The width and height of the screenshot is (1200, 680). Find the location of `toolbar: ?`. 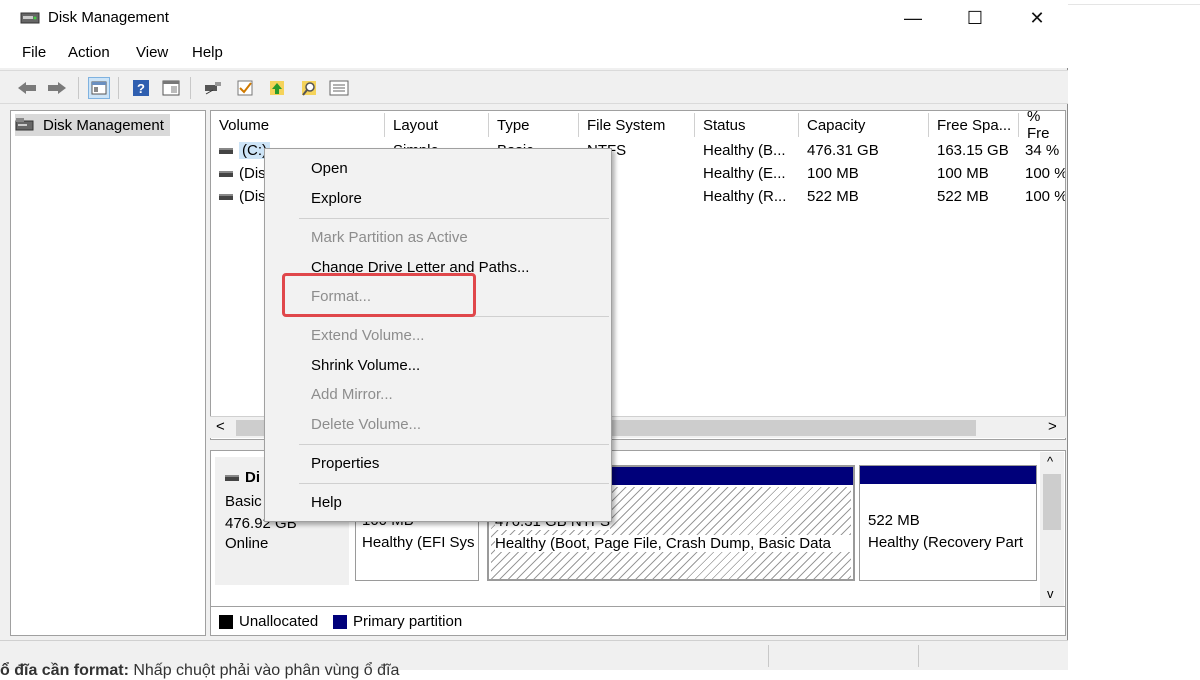

toolbar: ? is located at coordinates (534, 87).